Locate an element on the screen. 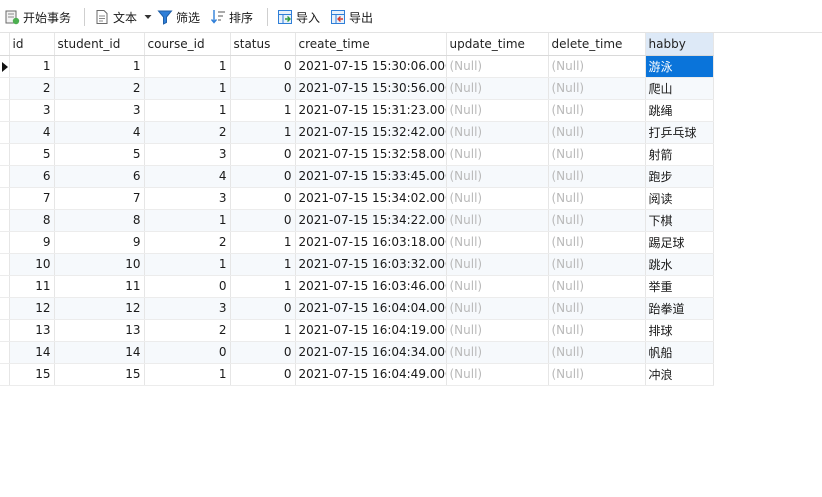 This screenshot has height=497, width=822. cell-habby: 帆船 is located at coordinates (679, 352).